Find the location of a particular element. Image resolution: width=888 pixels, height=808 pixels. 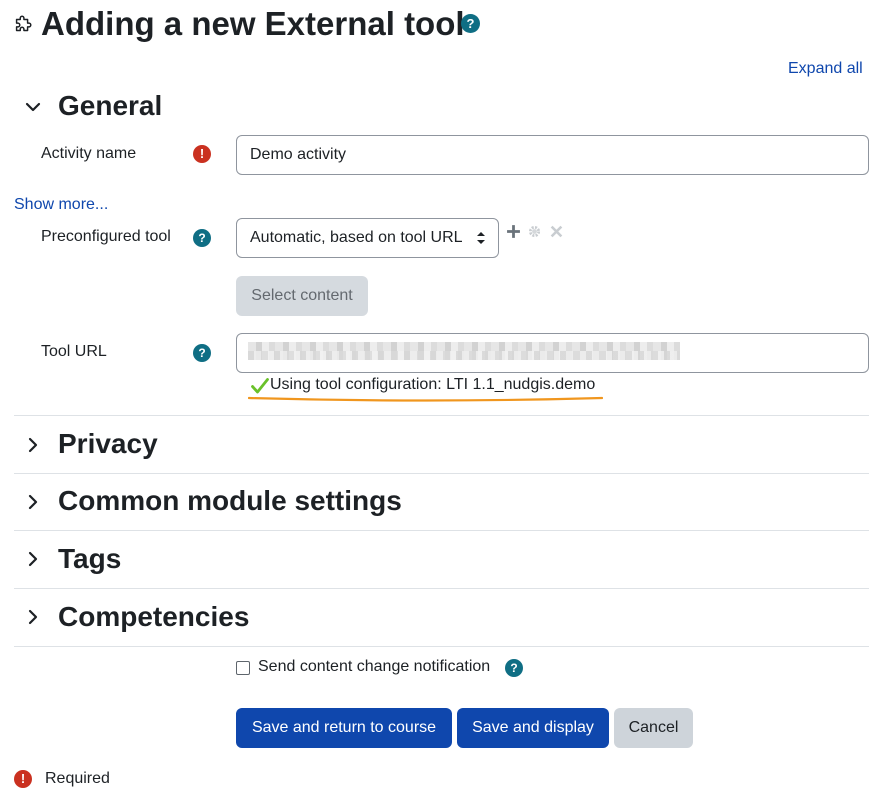

activity-name-input is located at coordinates (552, 155).